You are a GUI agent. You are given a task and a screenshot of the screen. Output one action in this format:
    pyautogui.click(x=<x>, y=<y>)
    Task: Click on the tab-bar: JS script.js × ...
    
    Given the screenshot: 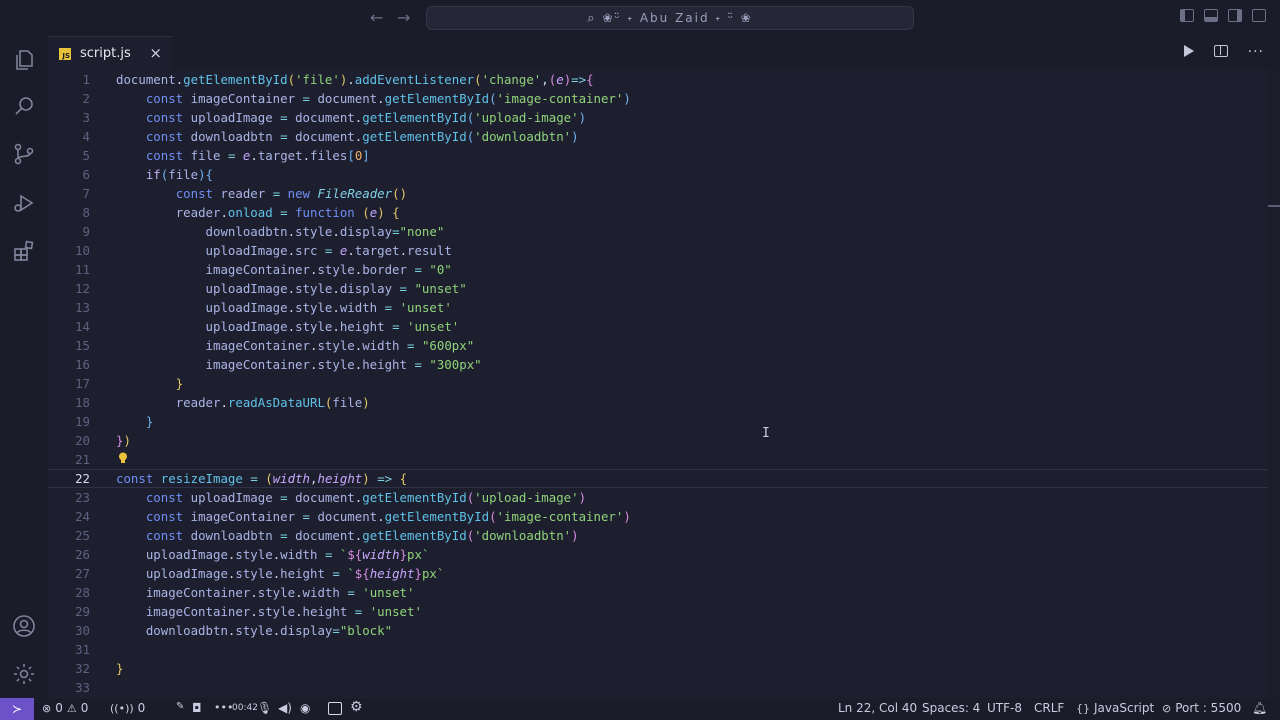 What is the action you would take?
    pyautogui.click(x=664, y=53)
    